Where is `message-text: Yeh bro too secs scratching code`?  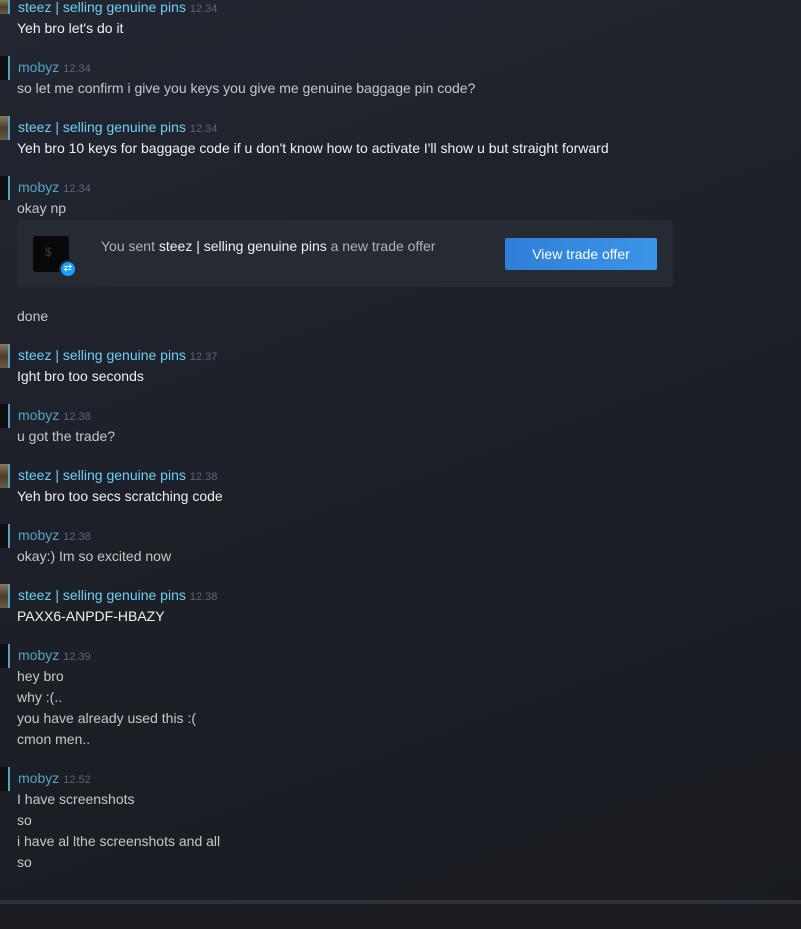 message-text: Yeh bro too secs scratching code is located at coordinates (120, 496).